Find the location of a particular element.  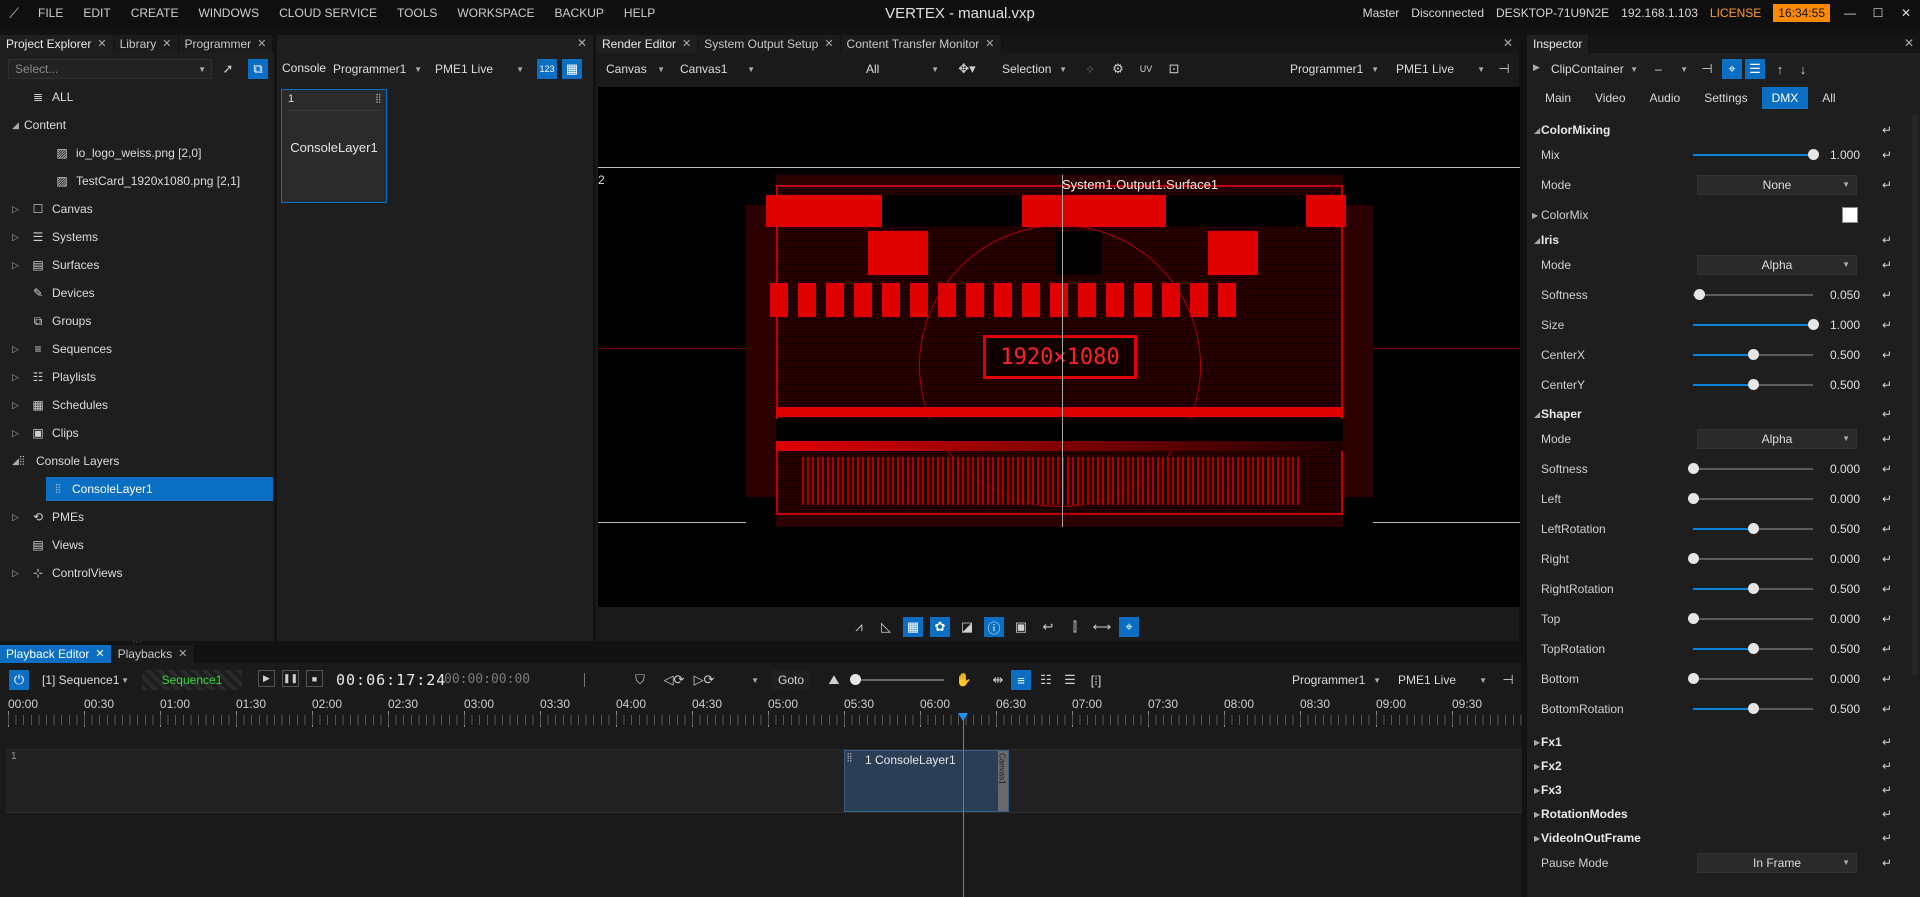

bracket-icon: [⁞] is located at coordinates (1096, 680).